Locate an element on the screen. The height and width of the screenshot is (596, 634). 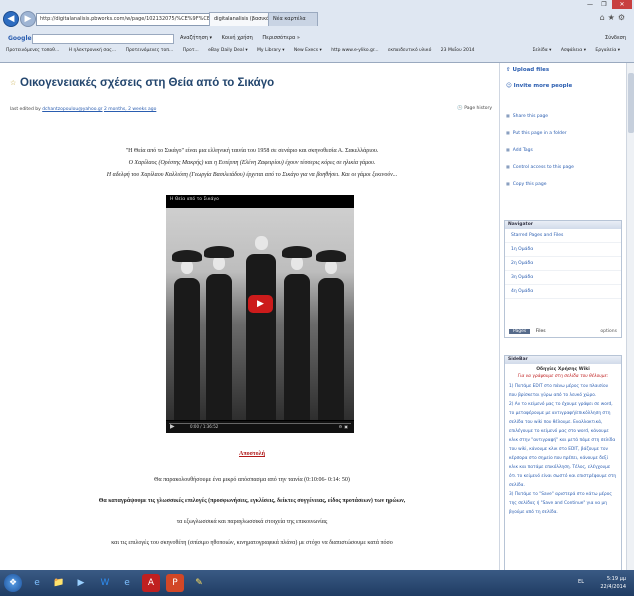
google-more-button: Περισσότερα » is located at coordinates (281, 38).